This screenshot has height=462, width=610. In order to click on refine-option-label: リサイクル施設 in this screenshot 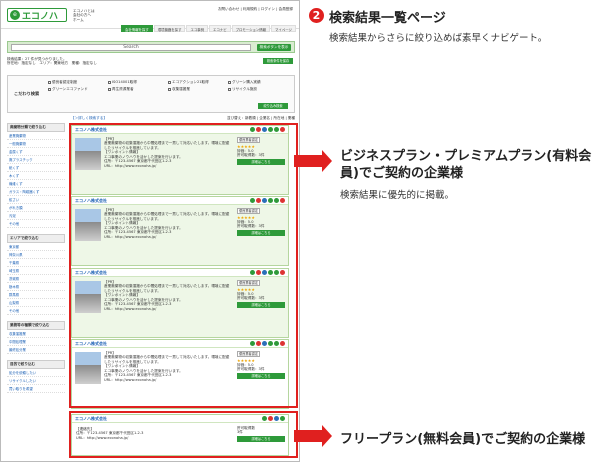, I will do `click(244, 89)`.